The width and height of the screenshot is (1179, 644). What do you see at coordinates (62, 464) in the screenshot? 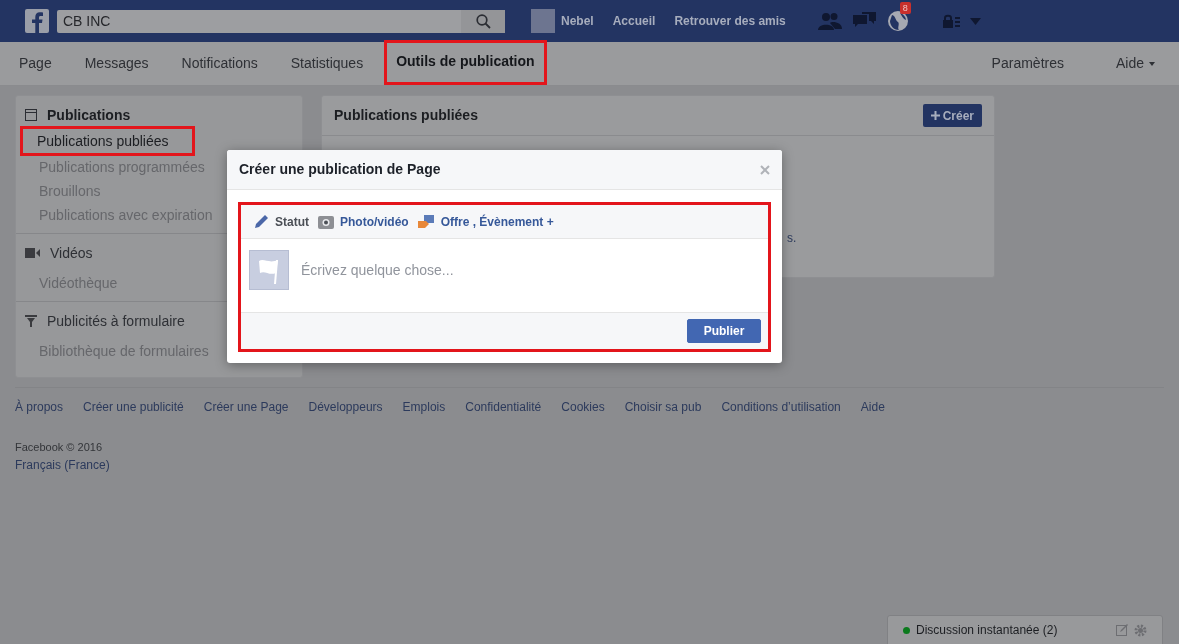
I see `language-link: Français (France)` at bounding box center [62, 464].